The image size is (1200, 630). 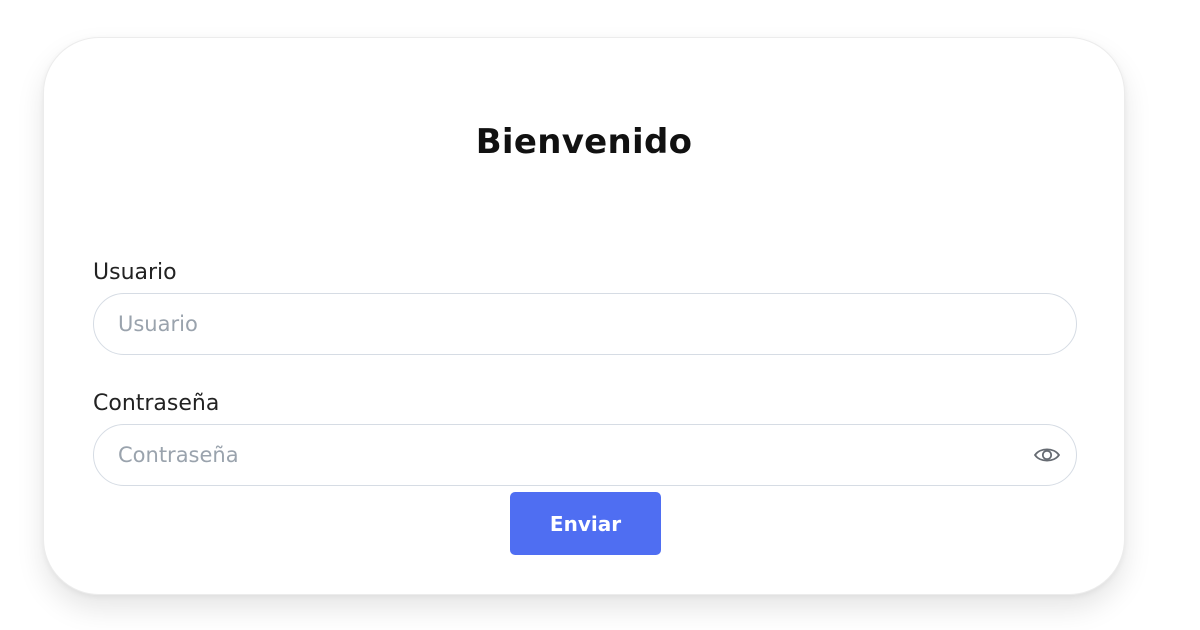 I want to click on password-input, so click(x=568, y=455).